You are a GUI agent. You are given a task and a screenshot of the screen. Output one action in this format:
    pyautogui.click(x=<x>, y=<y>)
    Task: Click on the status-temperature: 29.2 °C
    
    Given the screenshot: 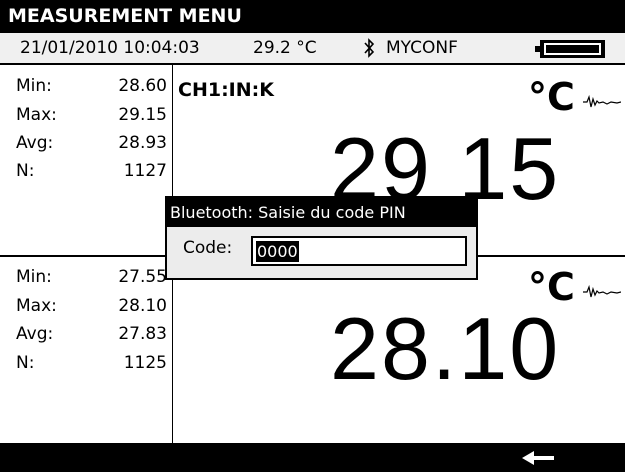 What is the action you would take?
    pyautogui.click(x=285, y=48)
    